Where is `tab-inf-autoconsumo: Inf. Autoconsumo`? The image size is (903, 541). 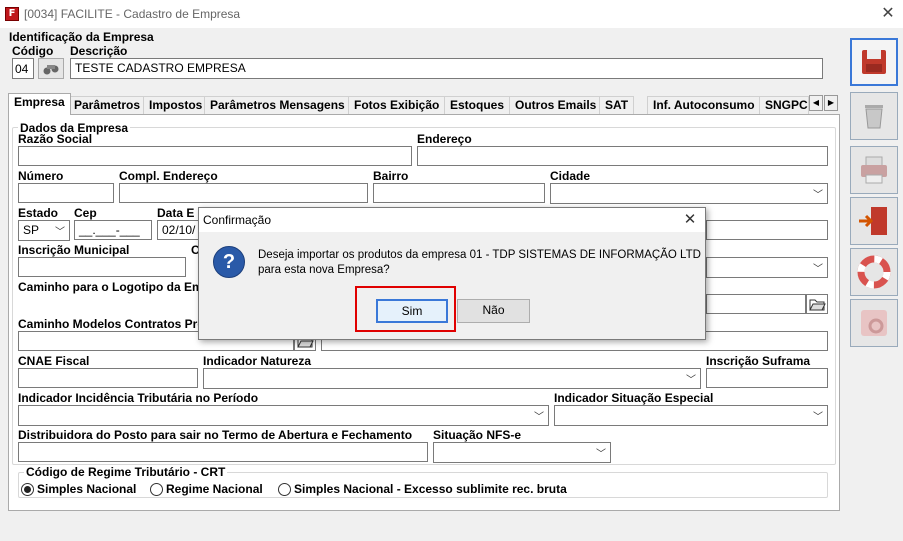
tab-inf-autoconsumo: Inf. Autoconsumo is located at coordinates (704, 105).